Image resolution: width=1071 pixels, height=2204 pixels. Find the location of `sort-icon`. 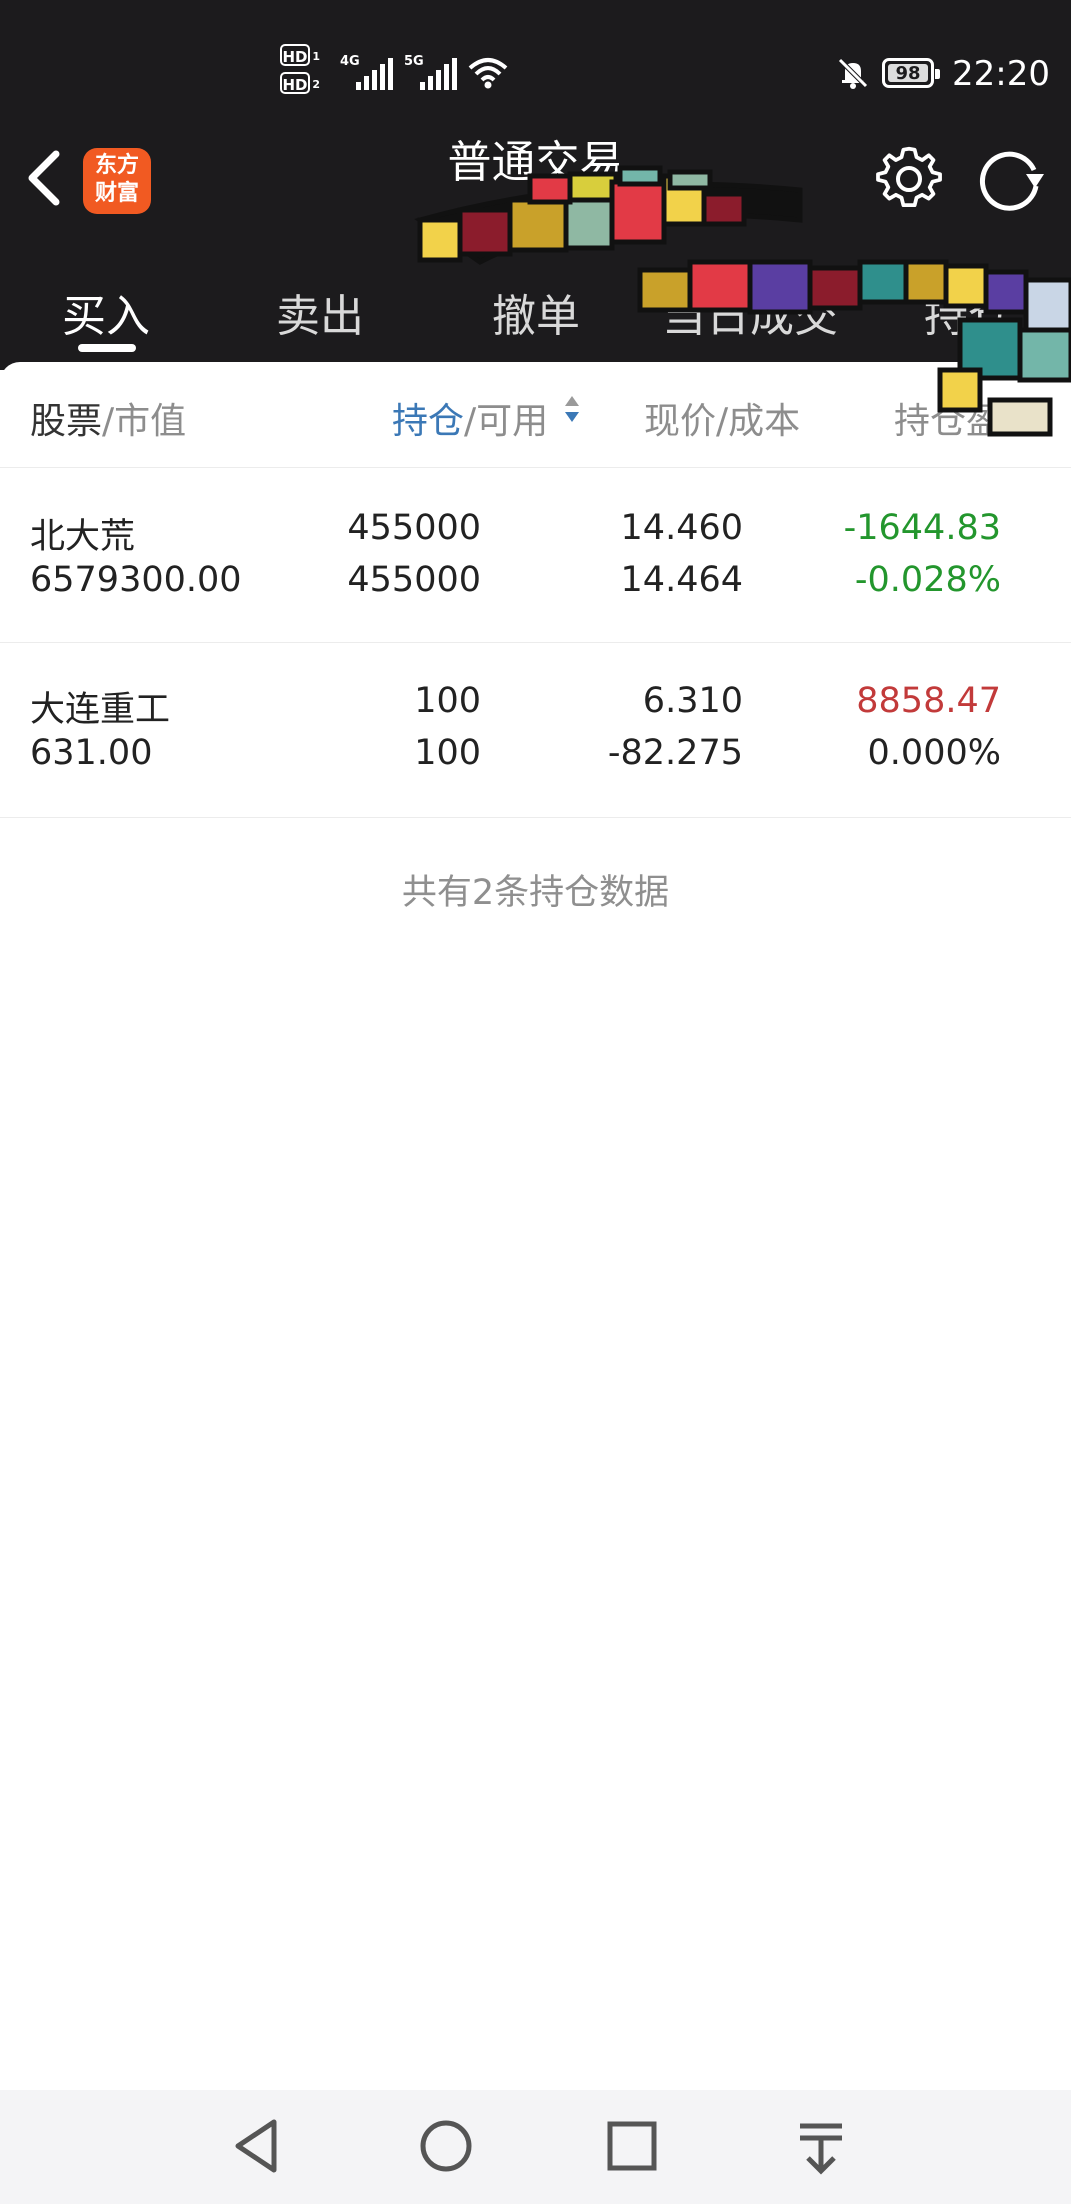

sort-icon is located at coordinates (572, 410).